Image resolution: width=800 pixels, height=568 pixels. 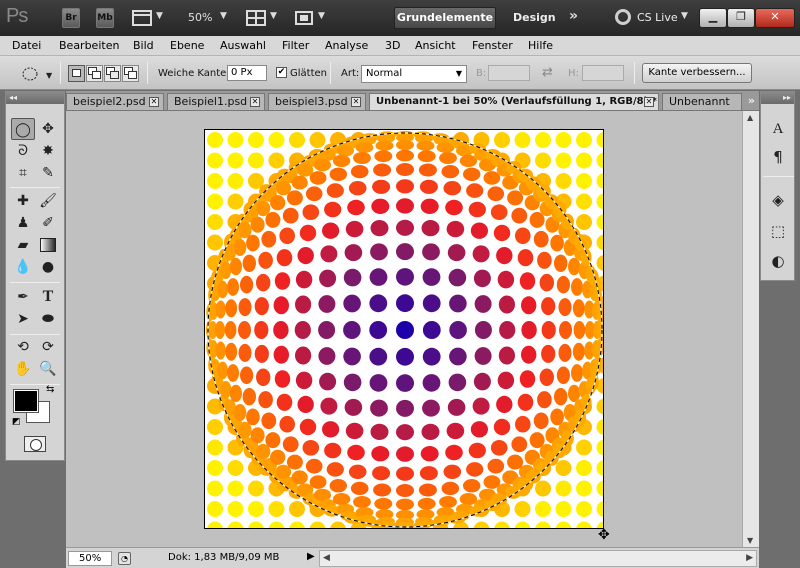 What do you see at coordinates (392, 45) in the screenshot?
I see `menu-3d: 3D` at bounding box center [392, 45].